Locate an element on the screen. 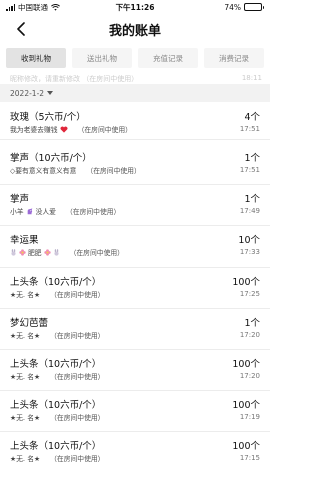  page-title: 我的账单 is located at coordinates (134, 31).